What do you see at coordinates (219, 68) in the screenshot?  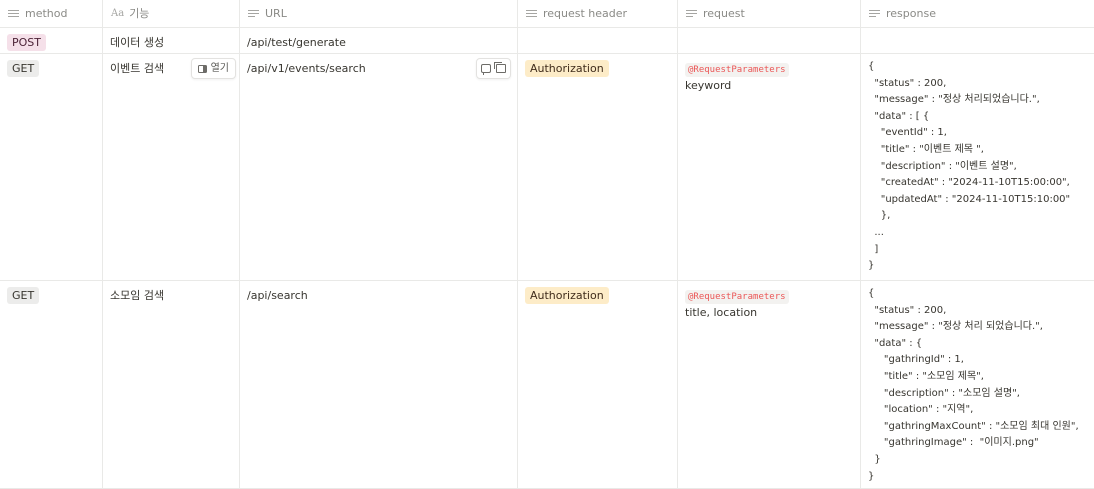 I see `open-label: 열기` at bounding box center [219, 68].